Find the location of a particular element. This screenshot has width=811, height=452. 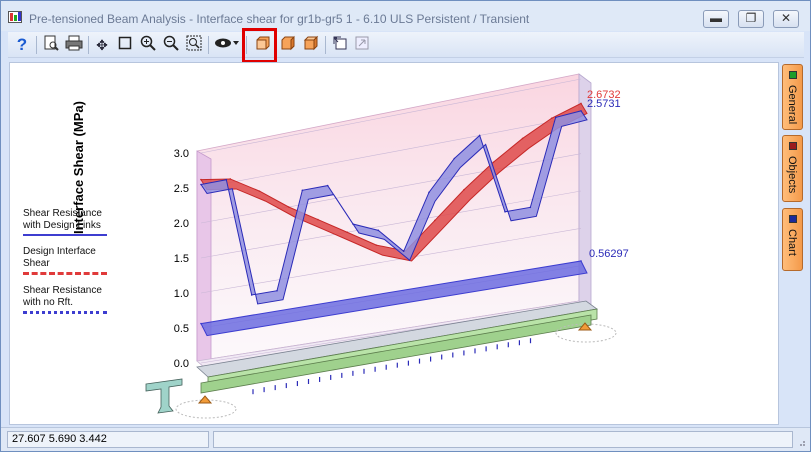

tab-objects: Objects is located at coordinates (792, 168).